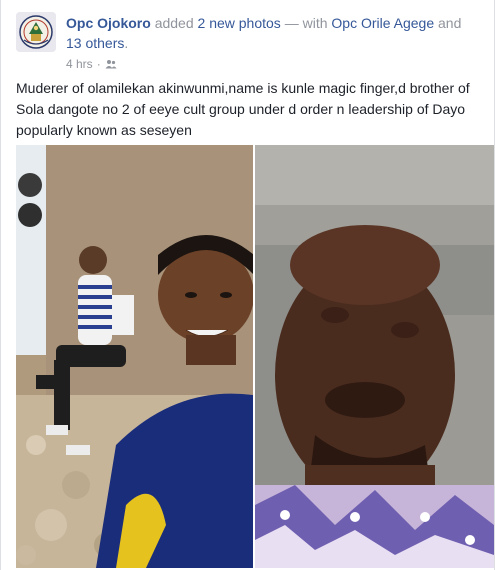  I want to click on post-timestamp: 4 hrs, so click(79, 64).